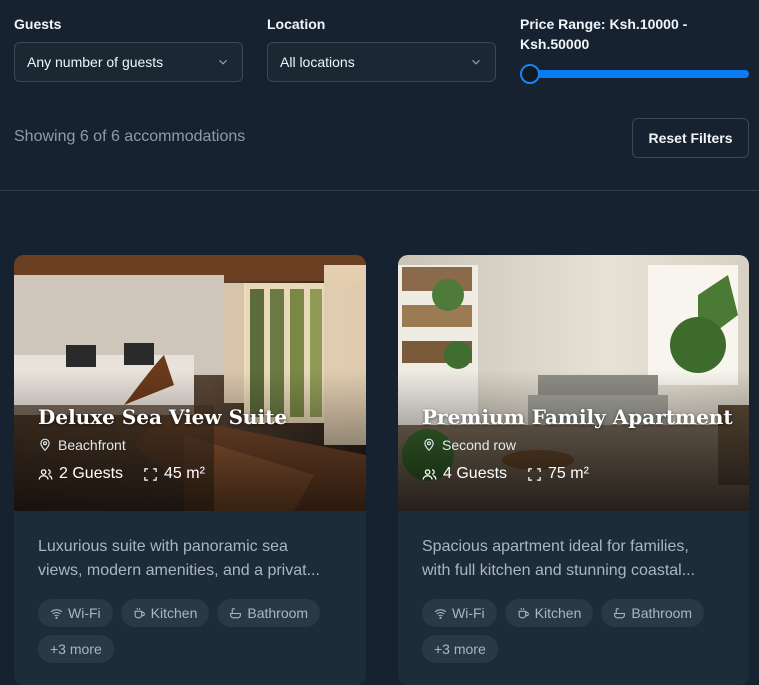 Image resolution: width=759 pixels, height=685 pixels. I want to click on location-select: All locations, so click(381, 62).